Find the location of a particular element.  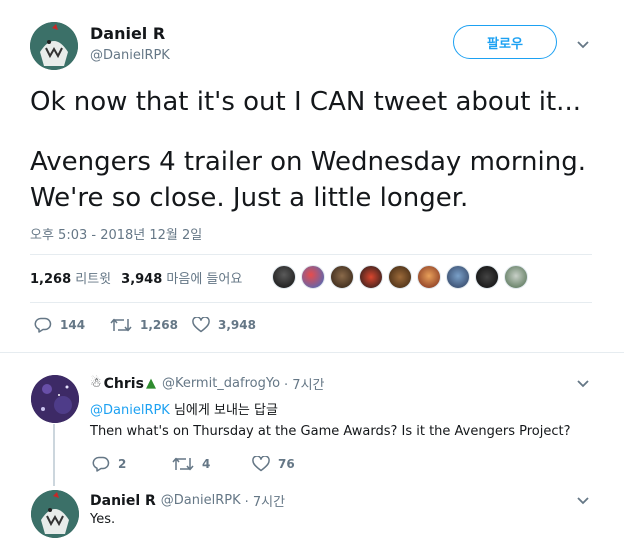

christmas-tree-icon: ▲ is located at coordinates (150, 383).